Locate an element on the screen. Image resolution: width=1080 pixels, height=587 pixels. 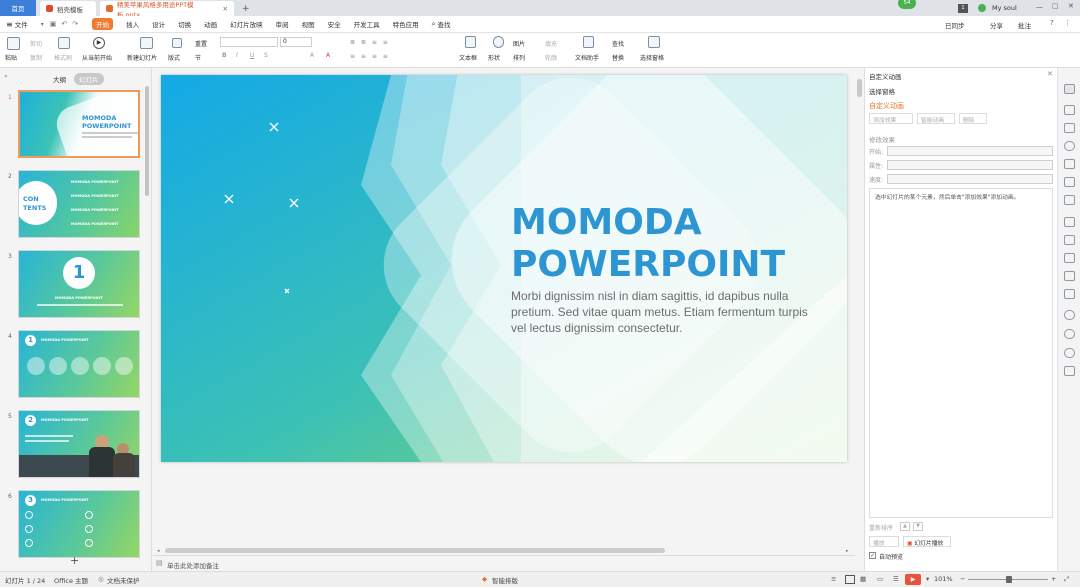
horizontal-scrollbar: ◂ ▸ is located at coordinates (504, 550).